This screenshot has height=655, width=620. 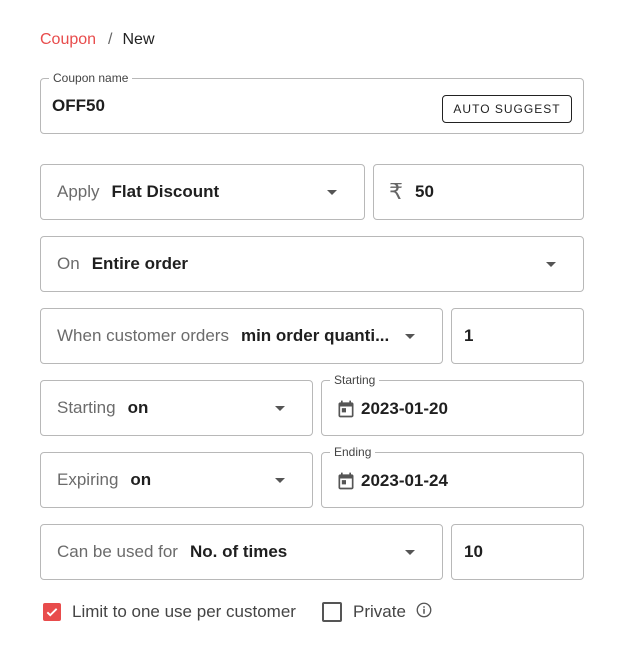 I want to click on rupee-icon: ₹, so click(x=396, y=191).